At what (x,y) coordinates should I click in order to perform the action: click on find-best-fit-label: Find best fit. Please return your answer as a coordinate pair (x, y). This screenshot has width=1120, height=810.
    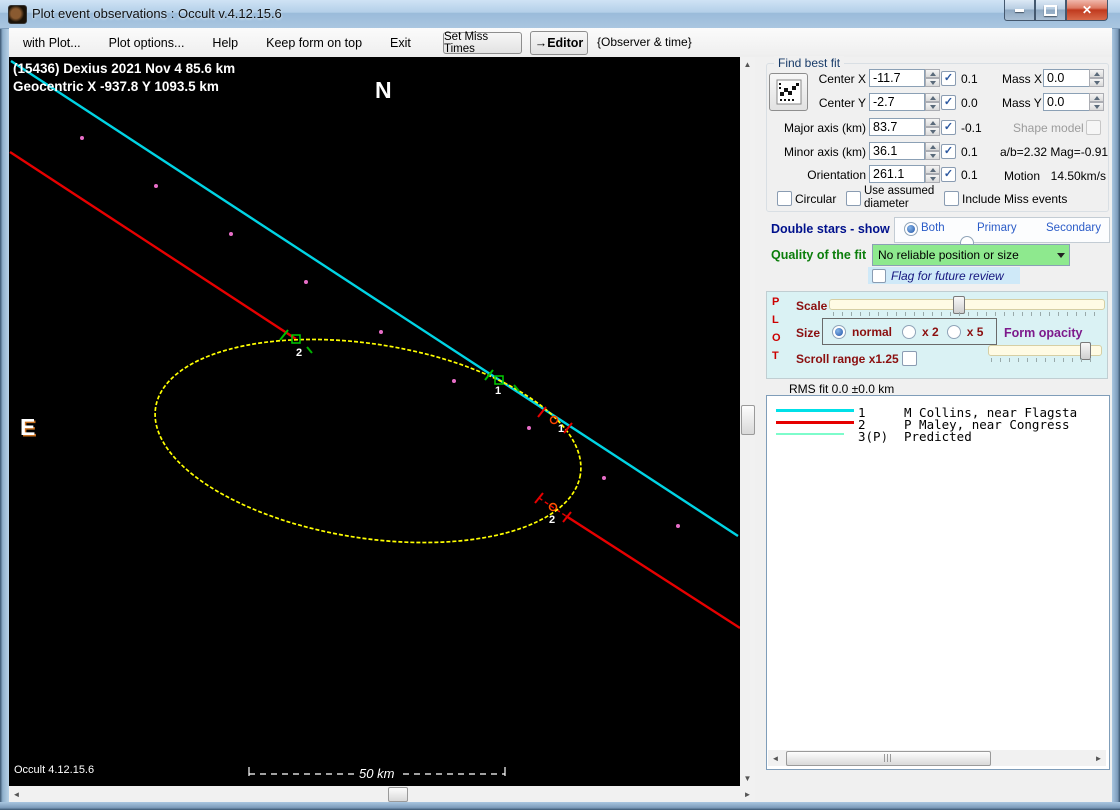
    Looking at the image, I should click on (809, 63).